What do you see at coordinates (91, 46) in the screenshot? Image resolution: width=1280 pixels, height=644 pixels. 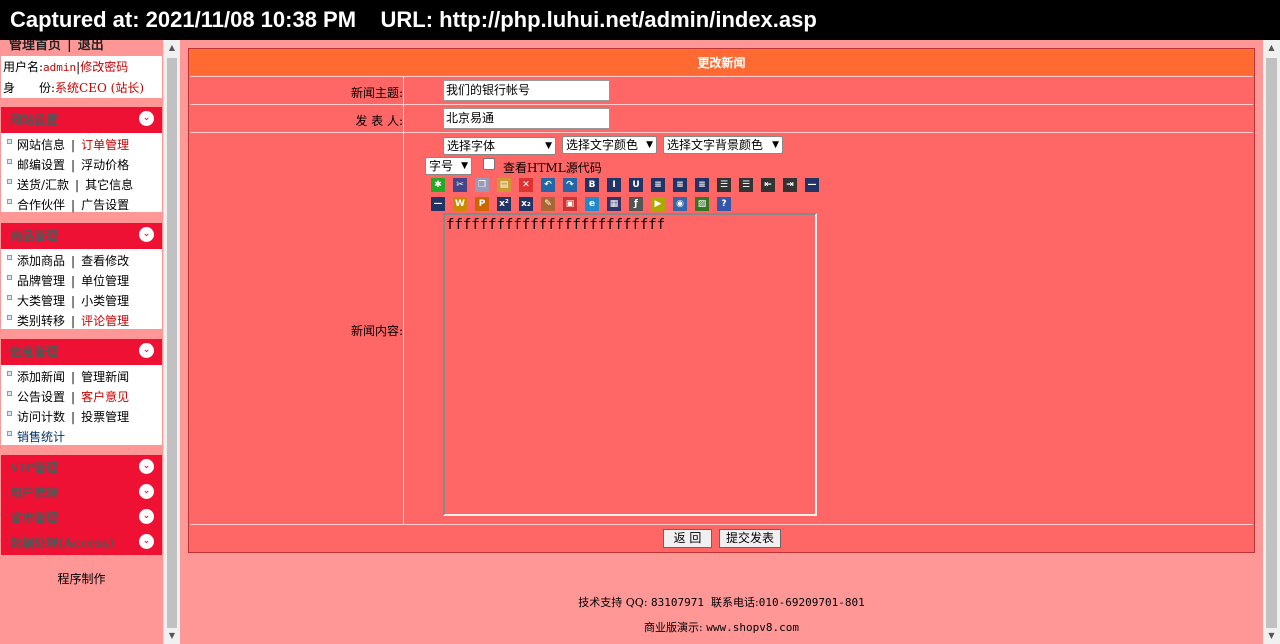 I see `logout-link: 退出` at bounding box center [91, 46].